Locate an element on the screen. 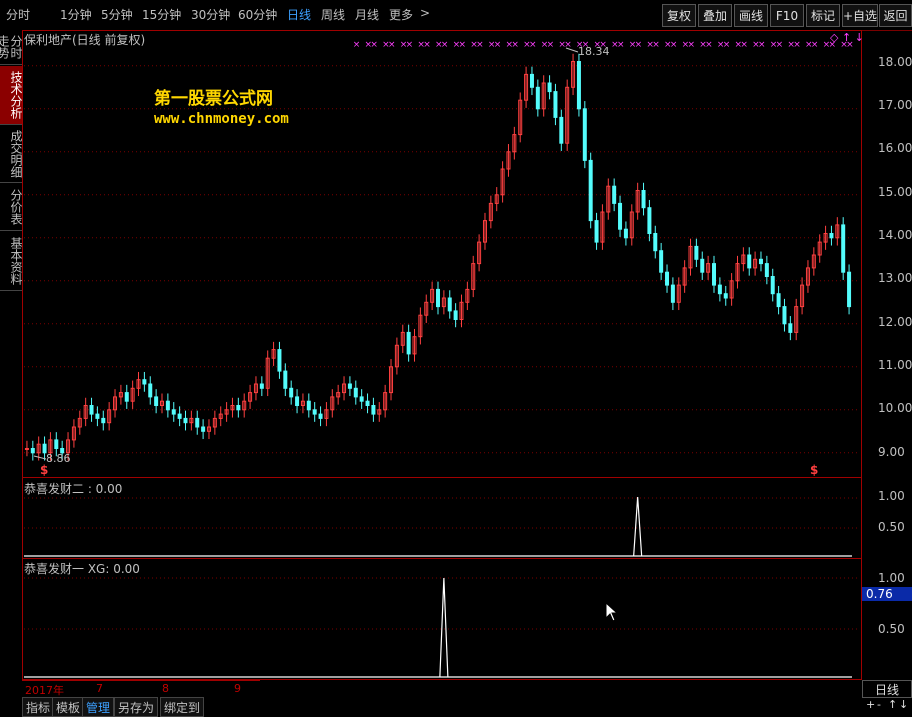 This screenshot has width=912, height=717. template-tab: 模板 is located at coordinates (68, 707).